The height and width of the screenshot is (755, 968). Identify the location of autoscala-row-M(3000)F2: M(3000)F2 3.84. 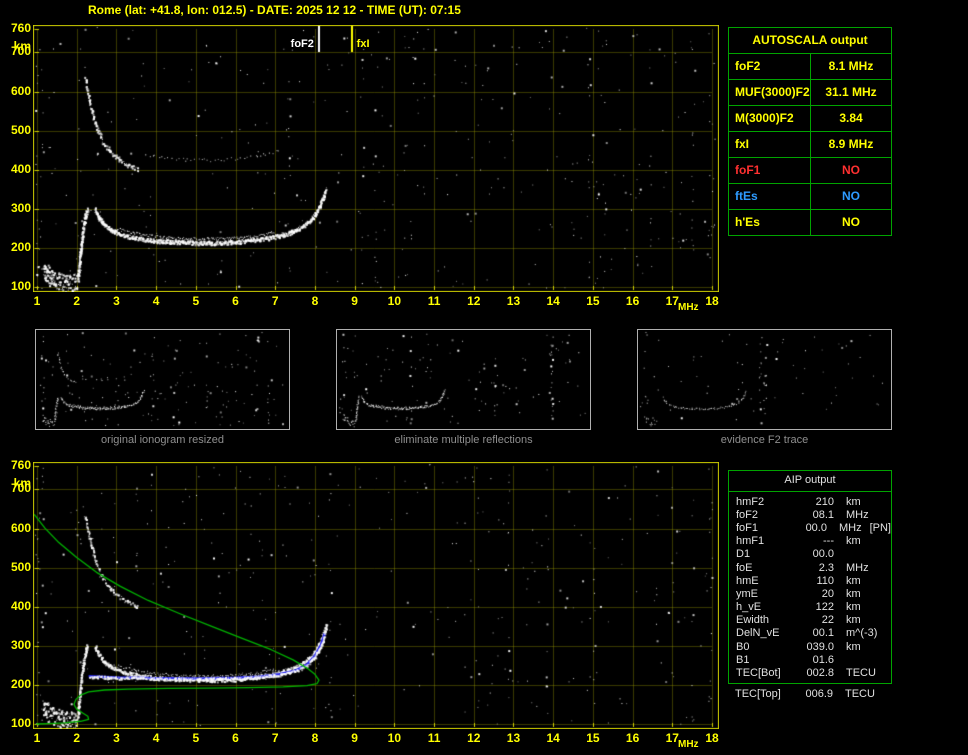
(810, 119).